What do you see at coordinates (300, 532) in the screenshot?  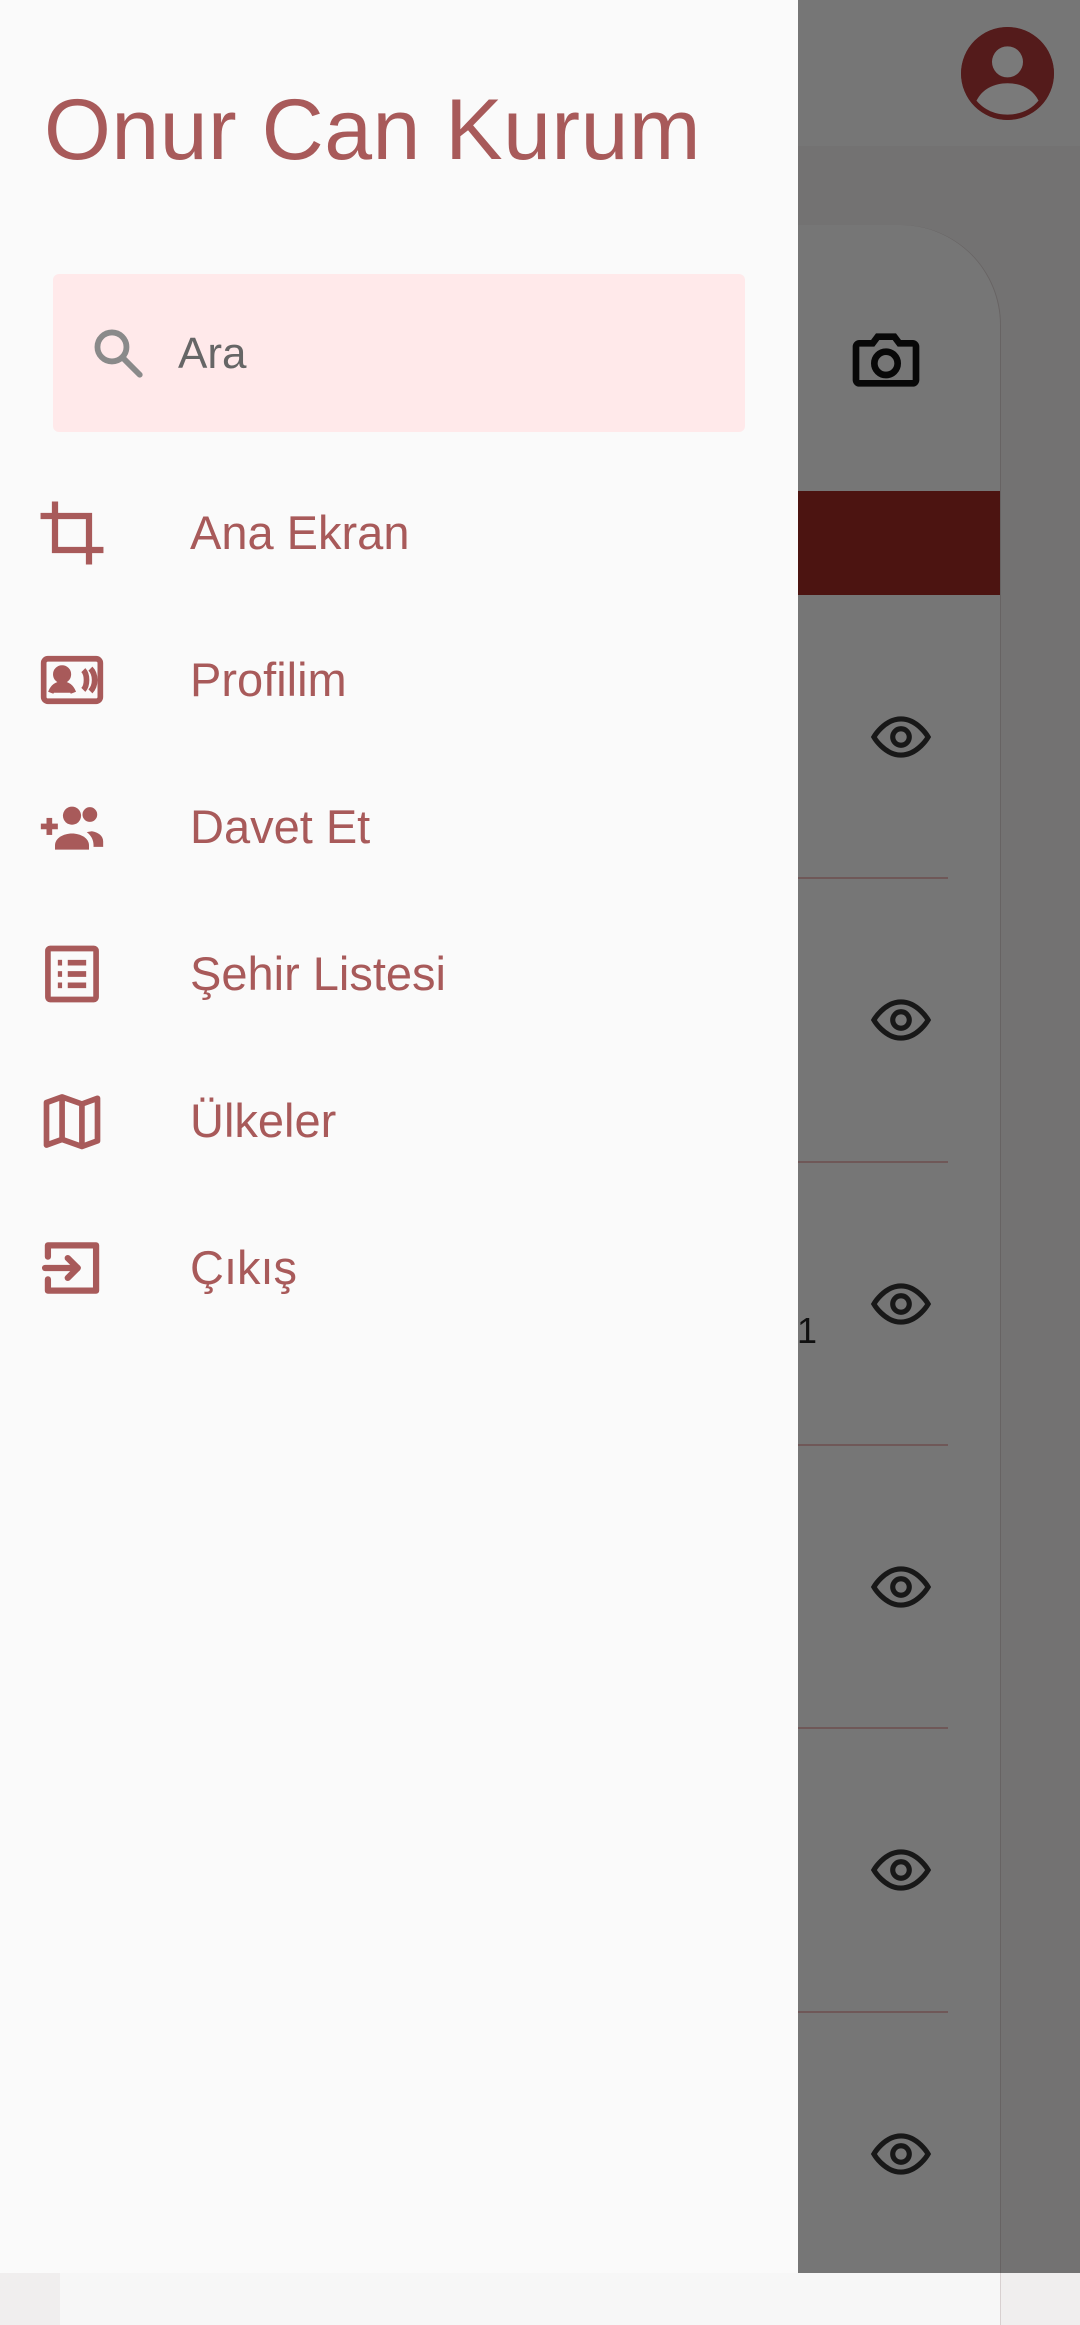 I see `menu-item-label: Ana Ekran` at bounding box center [300, 532].